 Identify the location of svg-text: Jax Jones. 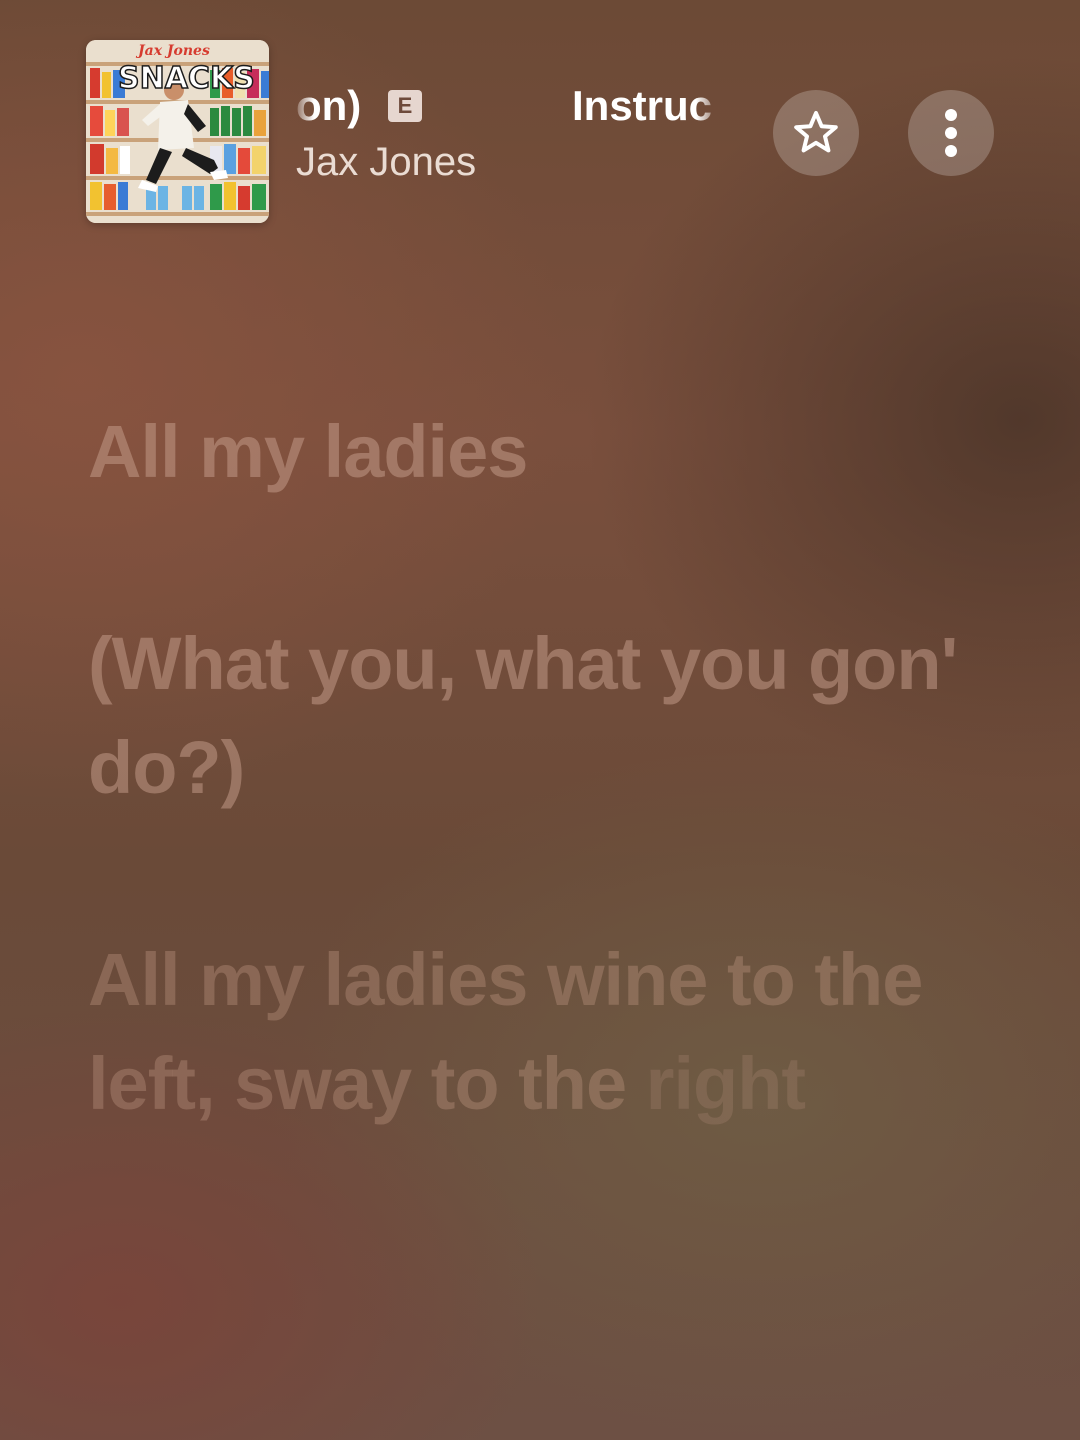
(172, 51).